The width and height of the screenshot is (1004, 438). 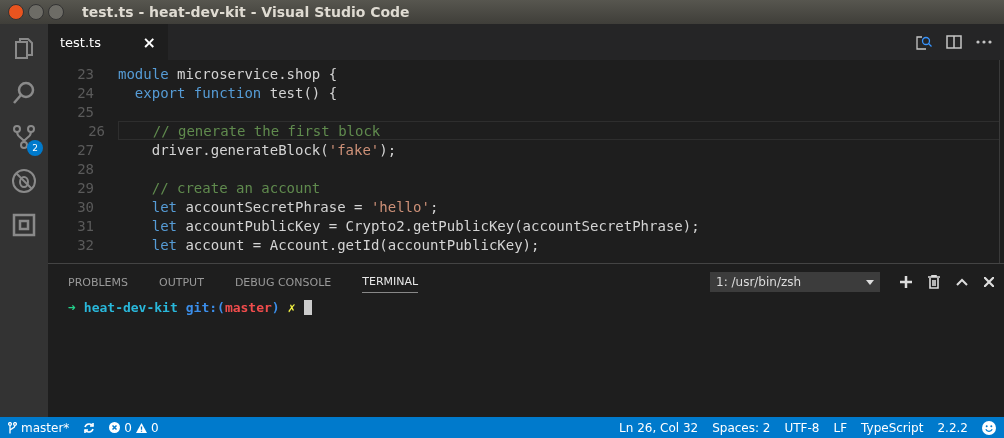 I want to click on panel-tab: PROBLEMS, so click(x=98, y=282).